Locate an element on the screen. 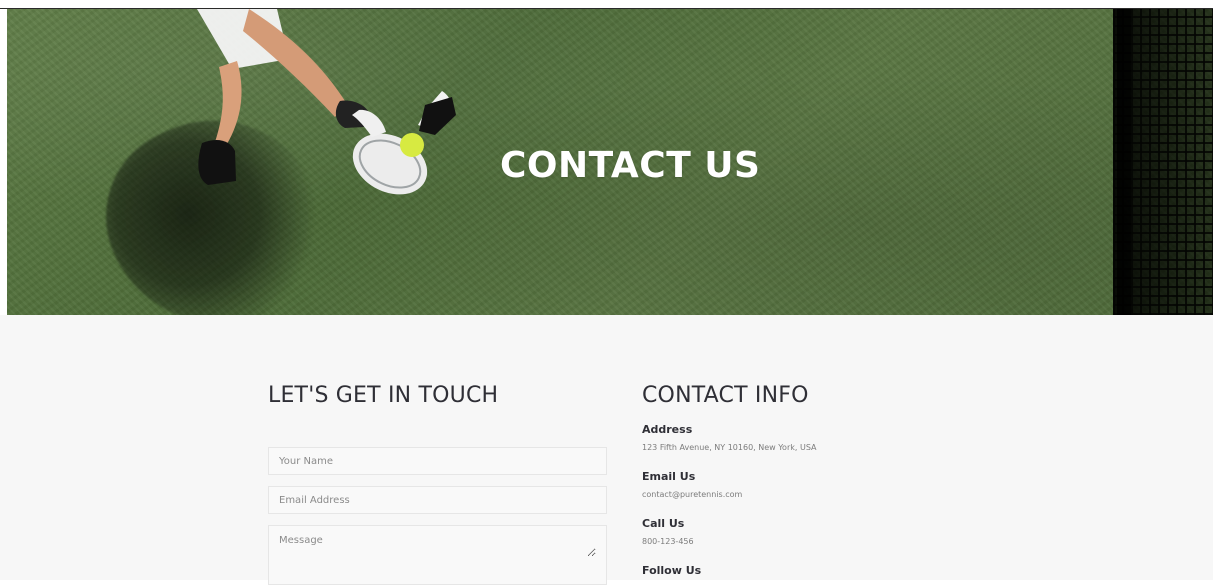 This screenshot has width=1213, height=585. top-border is located at coordinates (606, 4).